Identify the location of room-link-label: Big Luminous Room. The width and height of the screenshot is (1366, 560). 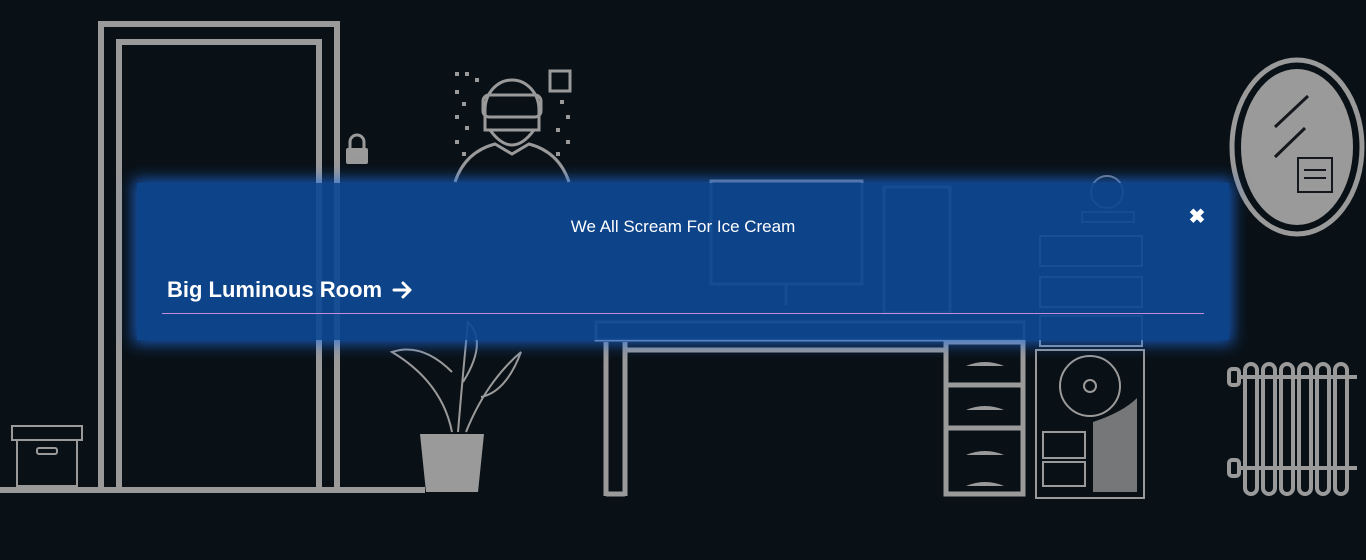
(275, 289).